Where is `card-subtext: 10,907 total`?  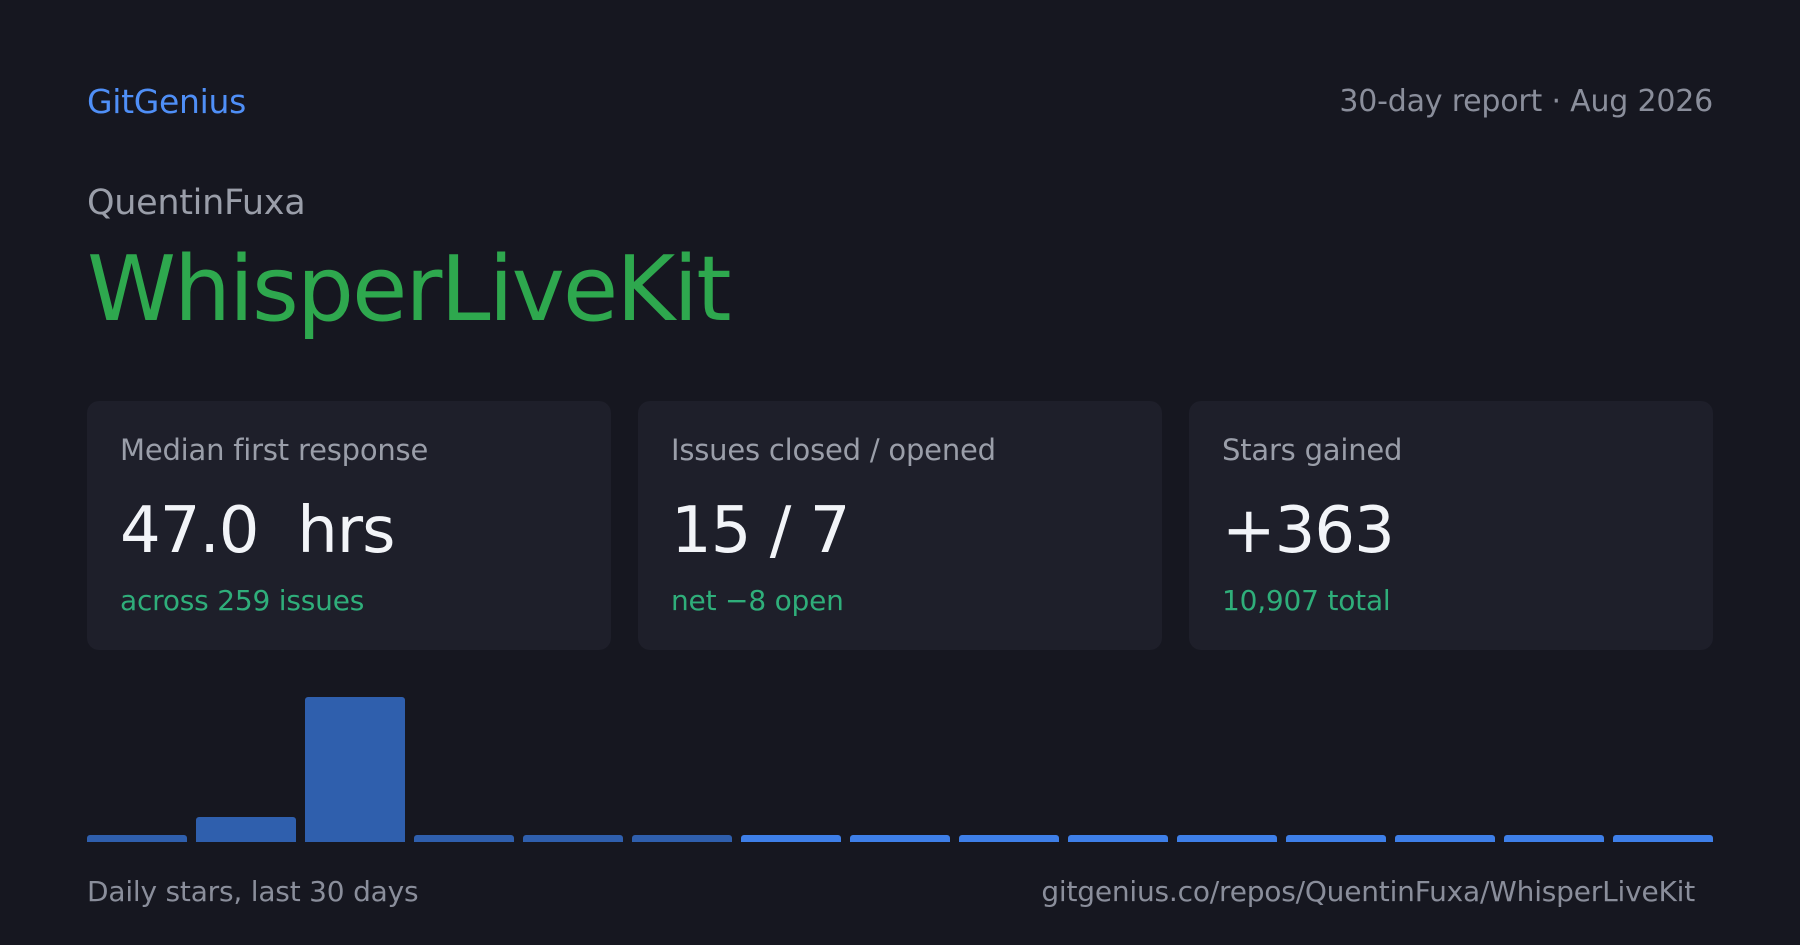
card-subtext: 10,907 total is located at coordinates (1306, 600).